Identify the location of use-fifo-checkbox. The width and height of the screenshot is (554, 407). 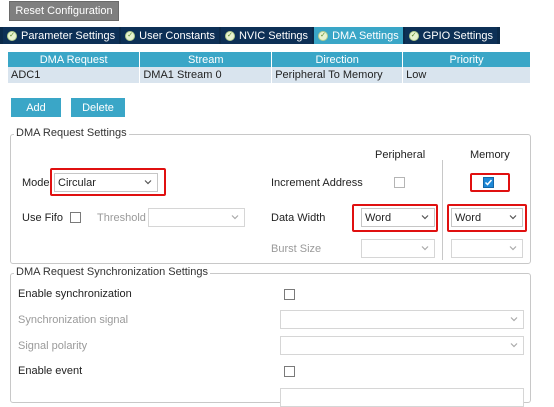
(75, 217).